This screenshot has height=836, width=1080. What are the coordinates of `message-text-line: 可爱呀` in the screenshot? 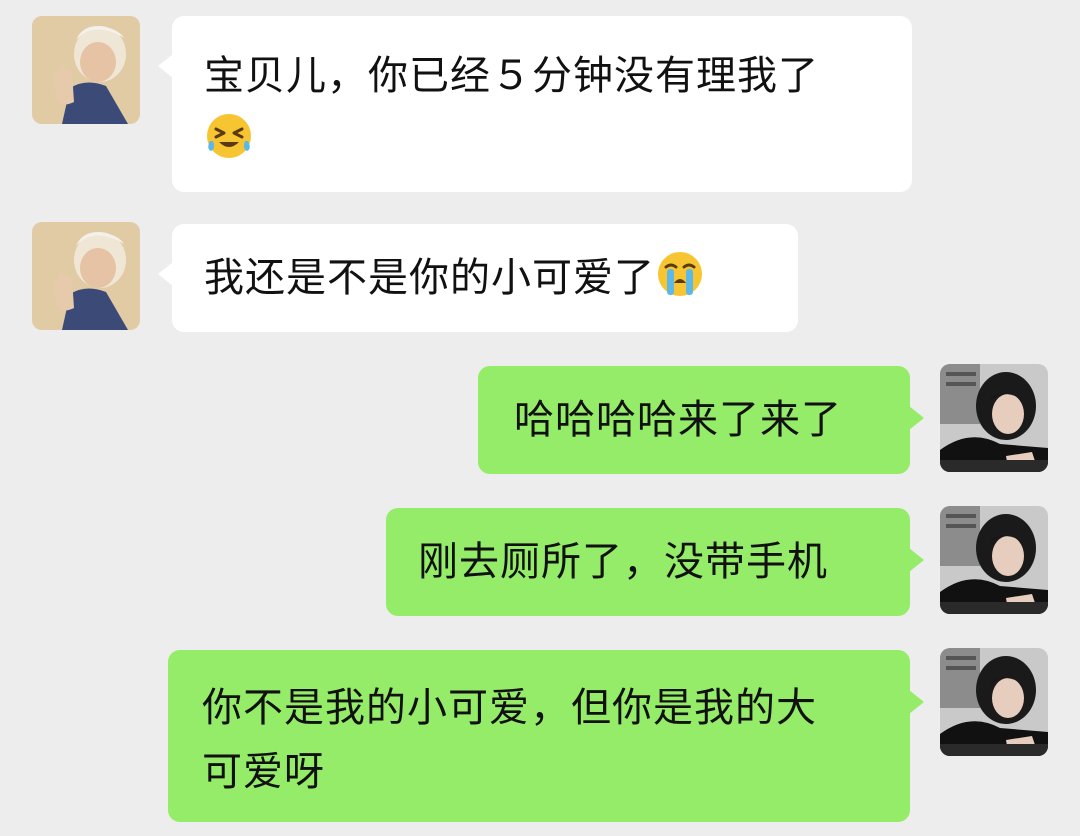 It's located at (263, 772).